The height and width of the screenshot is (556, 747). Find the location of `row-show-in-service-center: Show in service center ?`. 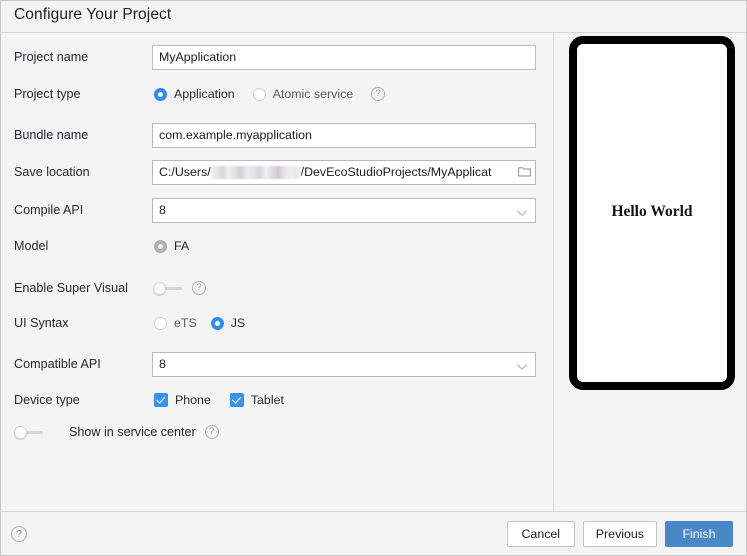

row-show-in-service-center: Show in service center ? is located at coordinates (116, 432).